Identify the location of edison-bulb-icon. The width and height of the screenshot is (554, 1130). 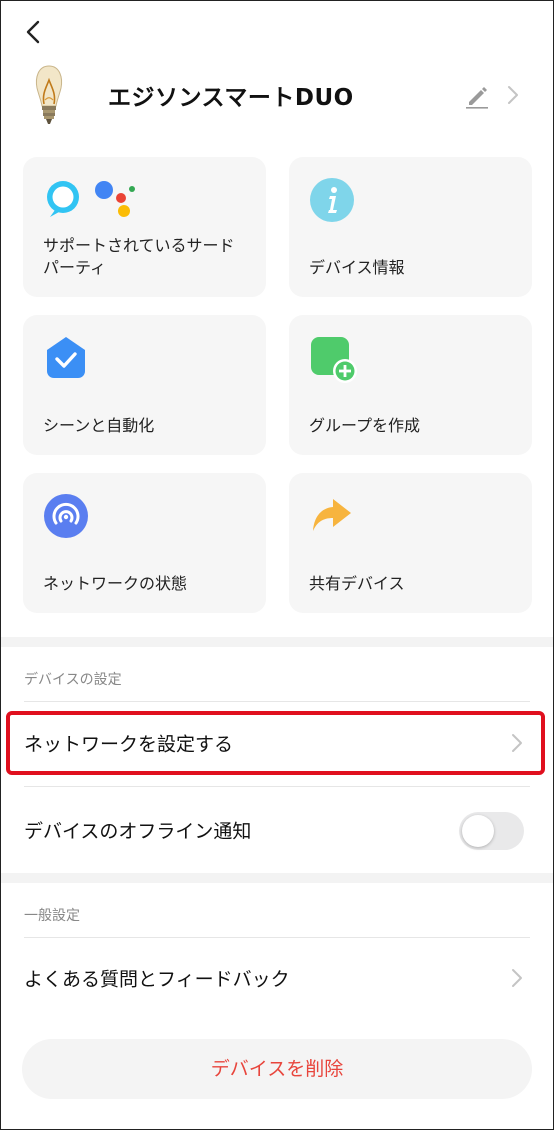
(49, 94).